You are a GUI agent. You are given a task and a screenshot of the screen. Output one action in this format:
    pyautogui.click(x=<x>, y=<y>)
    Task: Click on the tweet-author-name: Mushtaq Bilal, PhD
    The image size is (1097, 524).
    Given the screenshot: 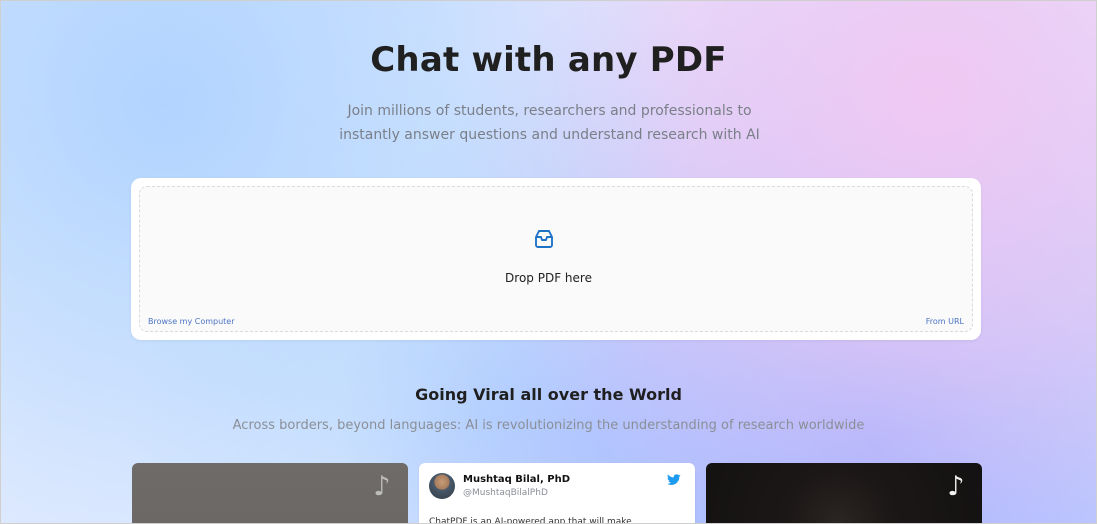 What is the action you would take?
    pyautogui.click(x=516, y=479)
    